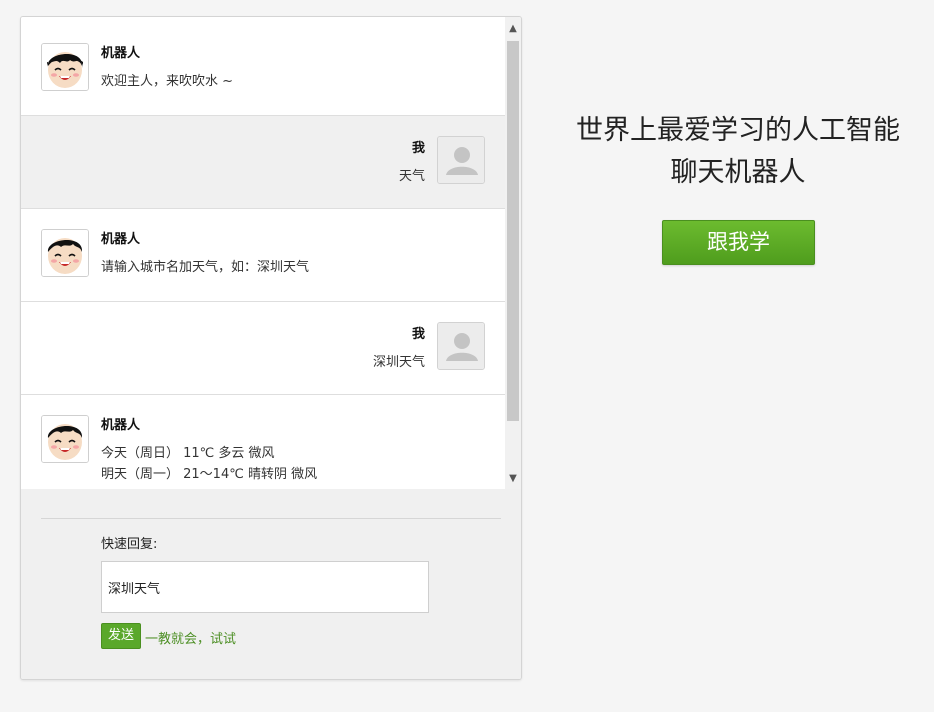 This screenshot has width=934, height=712. Describe the element at coordinates (209, 474) in the screenshot. I see `message-line: 明天（周一） 21～14℃ 晴转阴 微风` at that location.